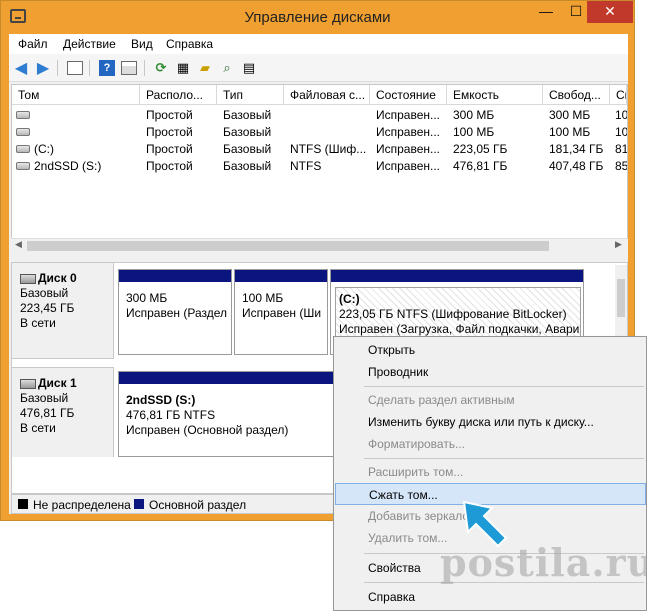  Describe the element at coordinates (408, 95) in the screenshot. I see `column-header-status: Состояние` at that location.